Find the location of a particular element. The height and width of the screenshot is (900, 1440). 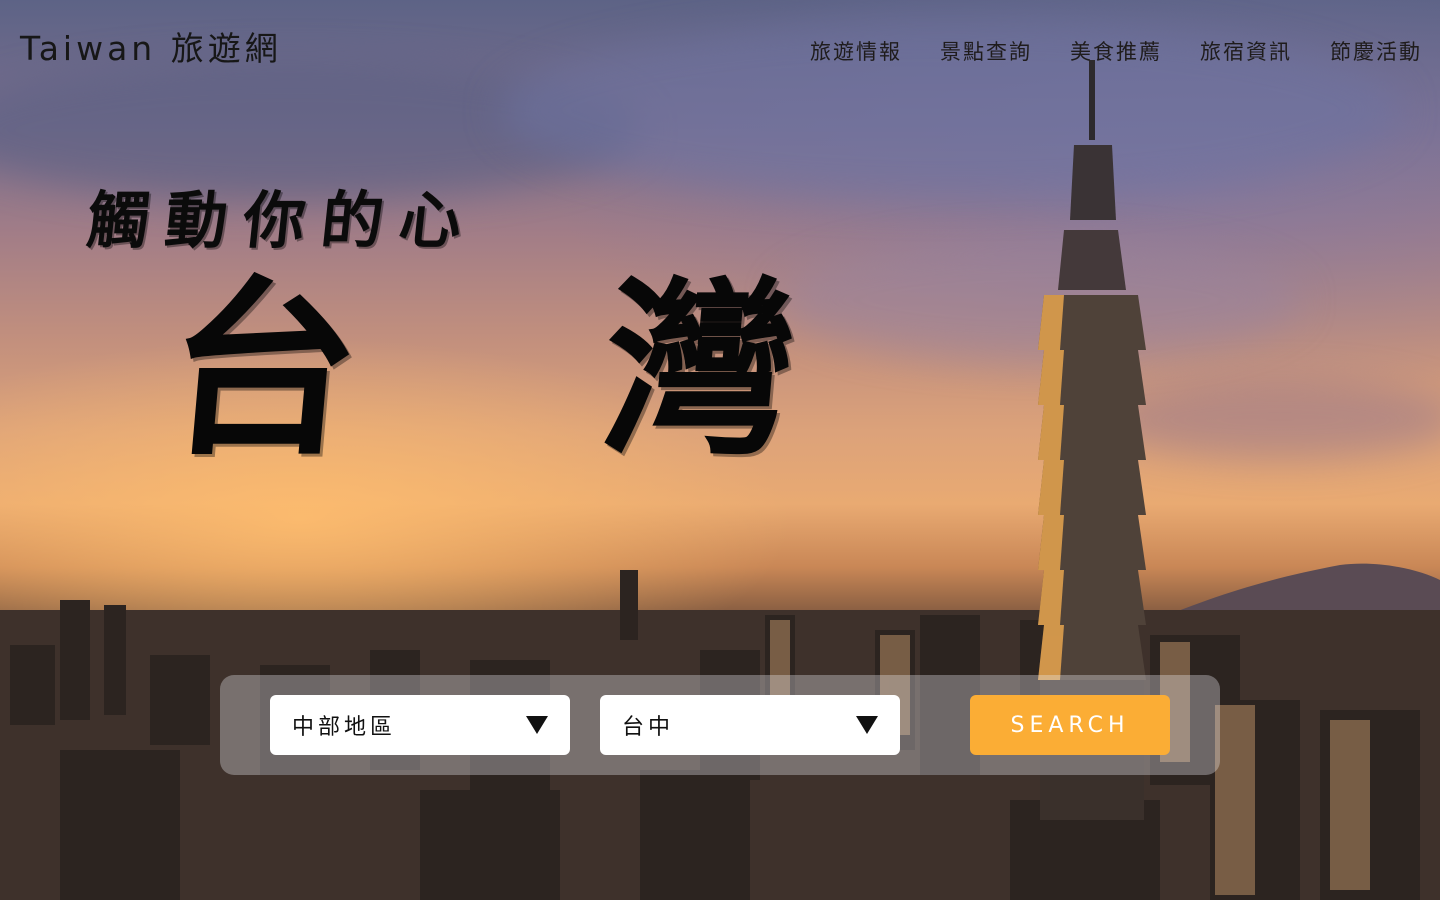

nav-food: 美食推薦 is located at coordinates (1116, 51).